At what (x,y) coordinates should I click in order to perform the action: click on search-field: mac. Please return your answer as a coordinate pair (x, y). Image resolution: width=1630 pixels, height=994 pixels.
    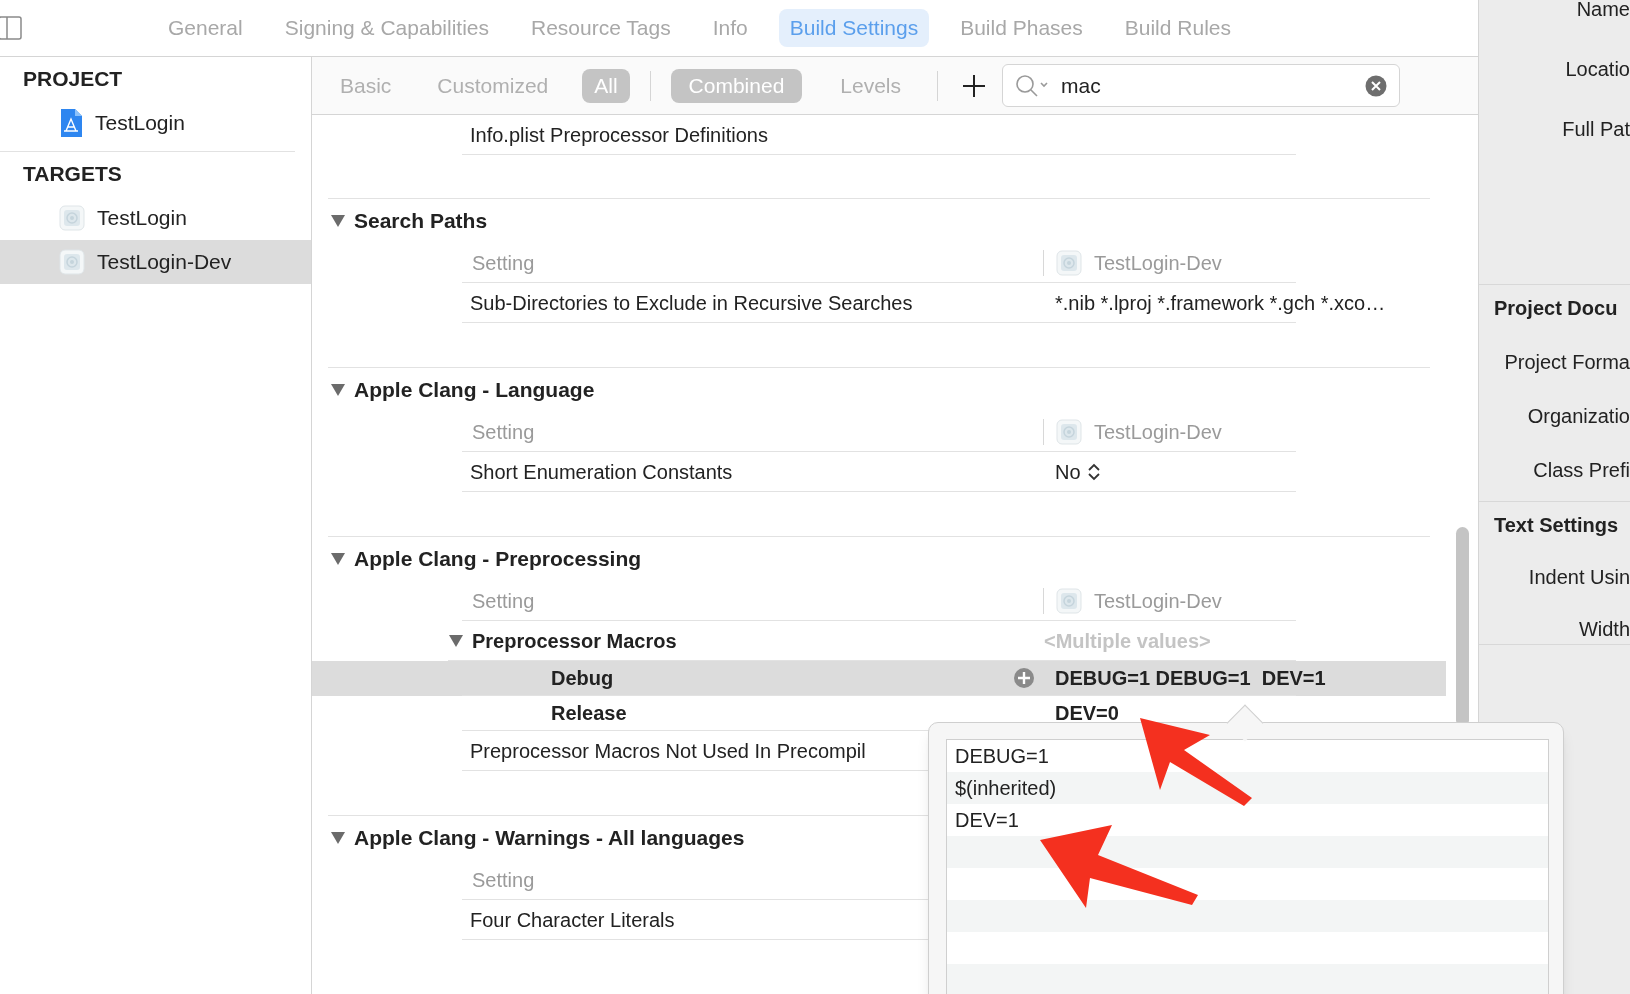
    Looking at the image, I should click on (1201, 85).